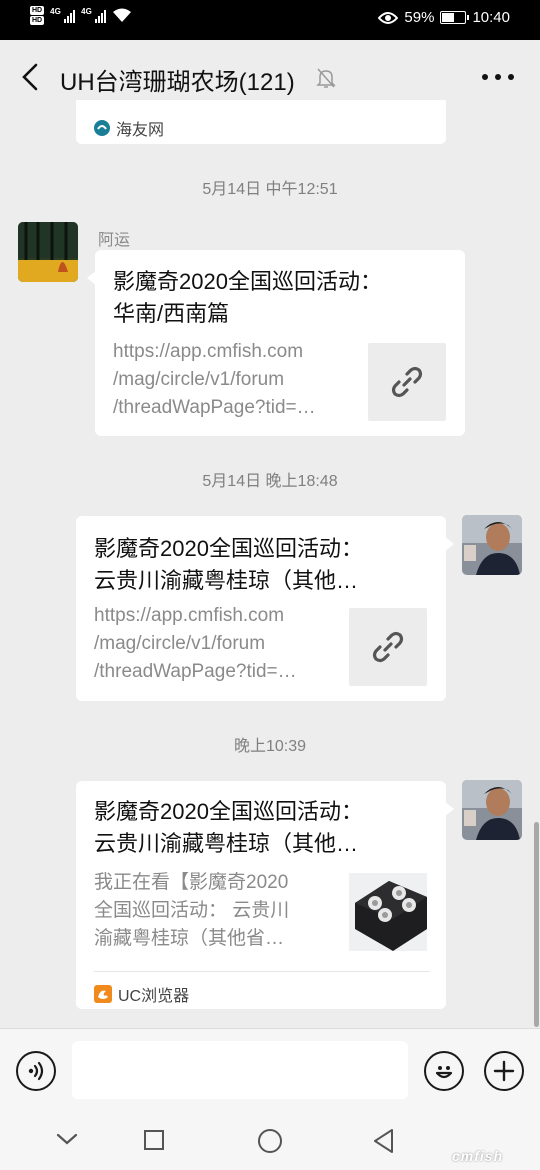 The image size is (540, 1170). What do you see at coordinates (498, 77) in the screenshot?
I see `more-icon` at bounding box center [498, 77].